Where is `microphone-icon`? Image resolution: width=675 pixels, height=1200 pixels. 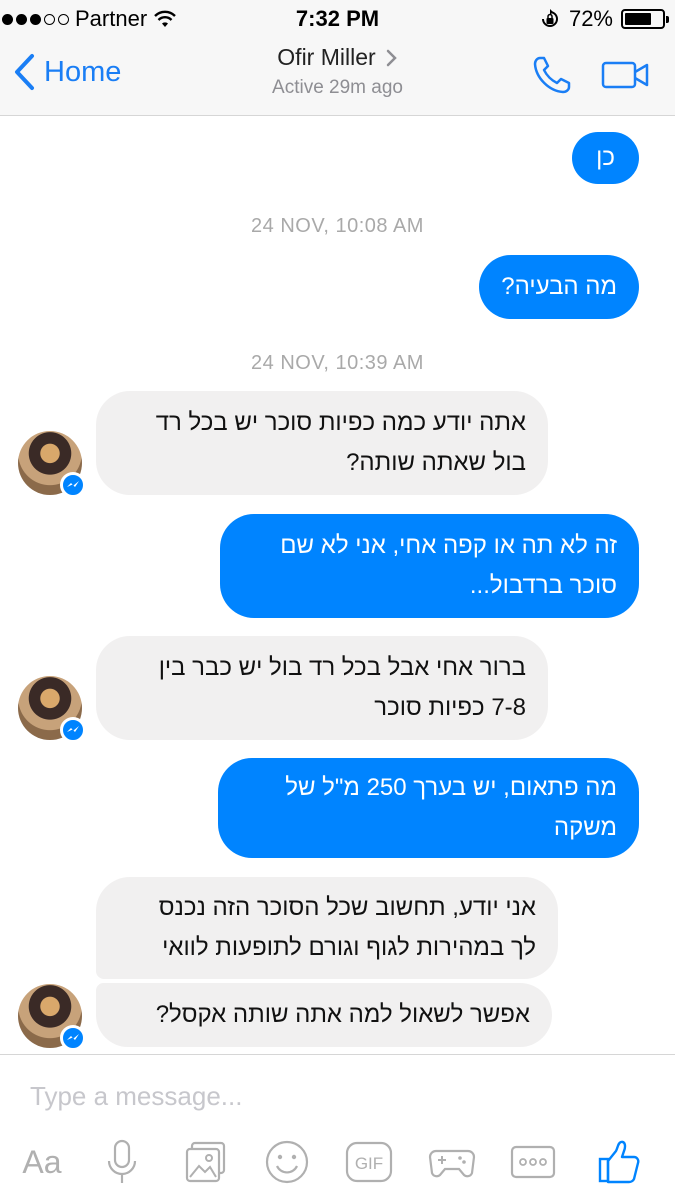
microphone-icon is located at coordinates (122, 1161).